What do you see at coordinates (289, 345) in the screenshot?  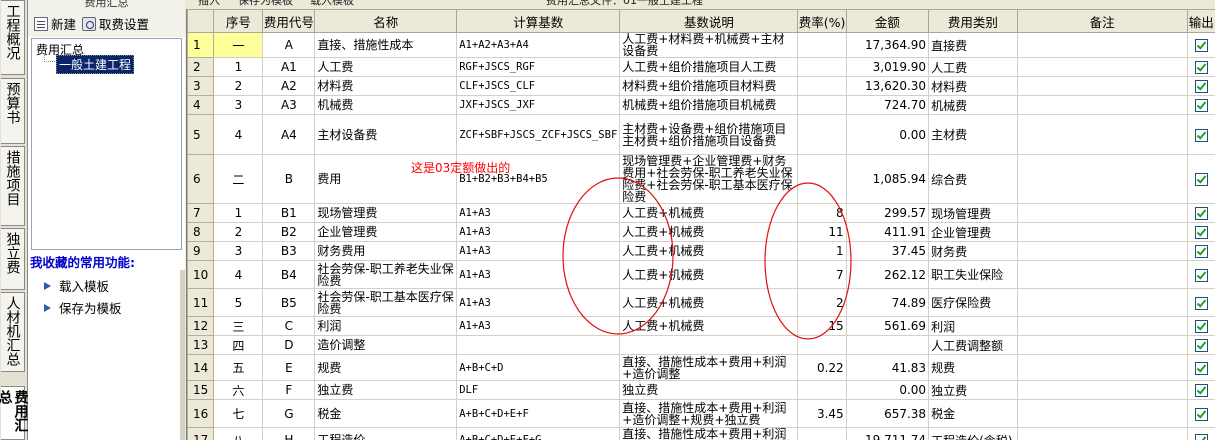 I see `cell-code: D` at bounding box center [289, 345].